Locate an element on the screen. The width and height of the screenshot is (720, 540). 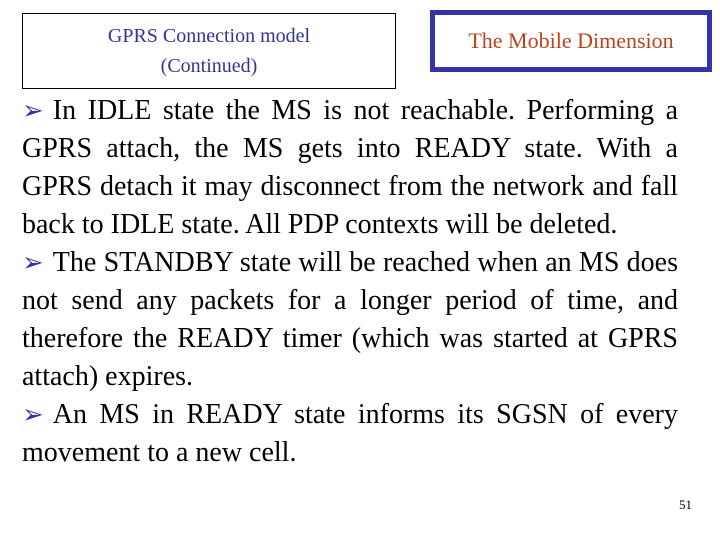
page-number: 51 is located at coordinates (685, 504).